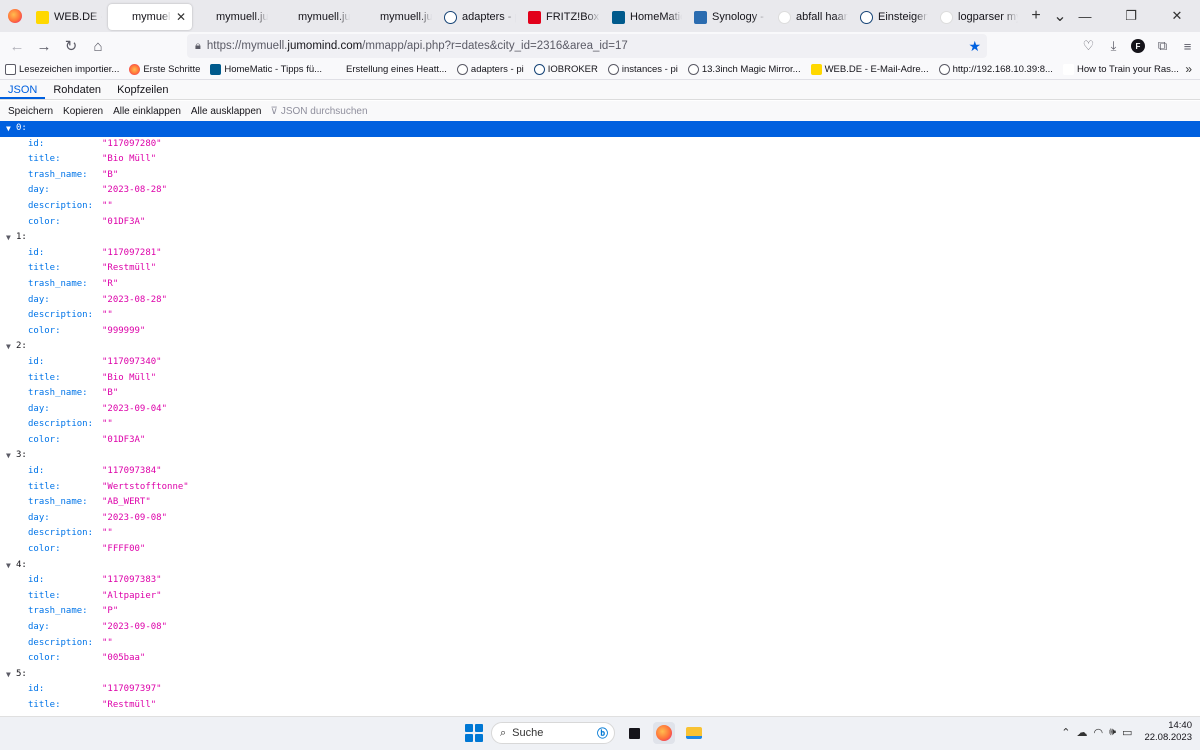 Image resolution: width=1200 pixels, height=750 pixels. Describe the element at coordinates (600, 503) in the screenshot. I see `json-field-row: trash_name: "AB_WERT"` at that location.